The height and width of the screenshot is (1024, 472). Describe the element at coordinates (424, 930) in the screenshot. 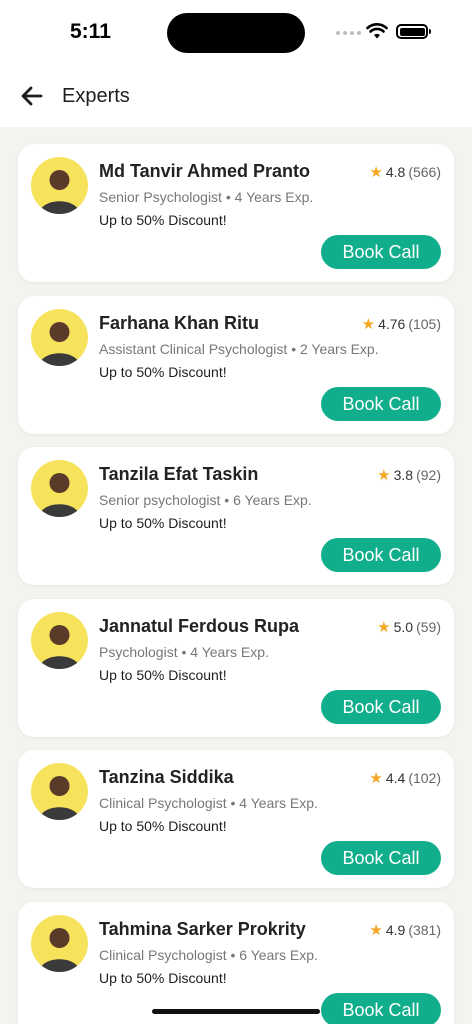

I see `review-count: (381)` at that location.